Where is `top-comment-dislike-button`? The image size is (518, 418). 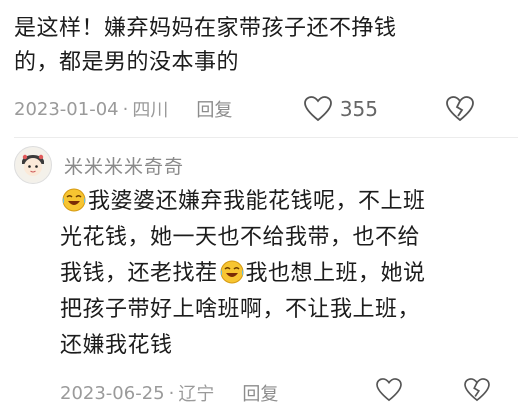
top-comment-dislike-button is located at coordinates (460, 109).